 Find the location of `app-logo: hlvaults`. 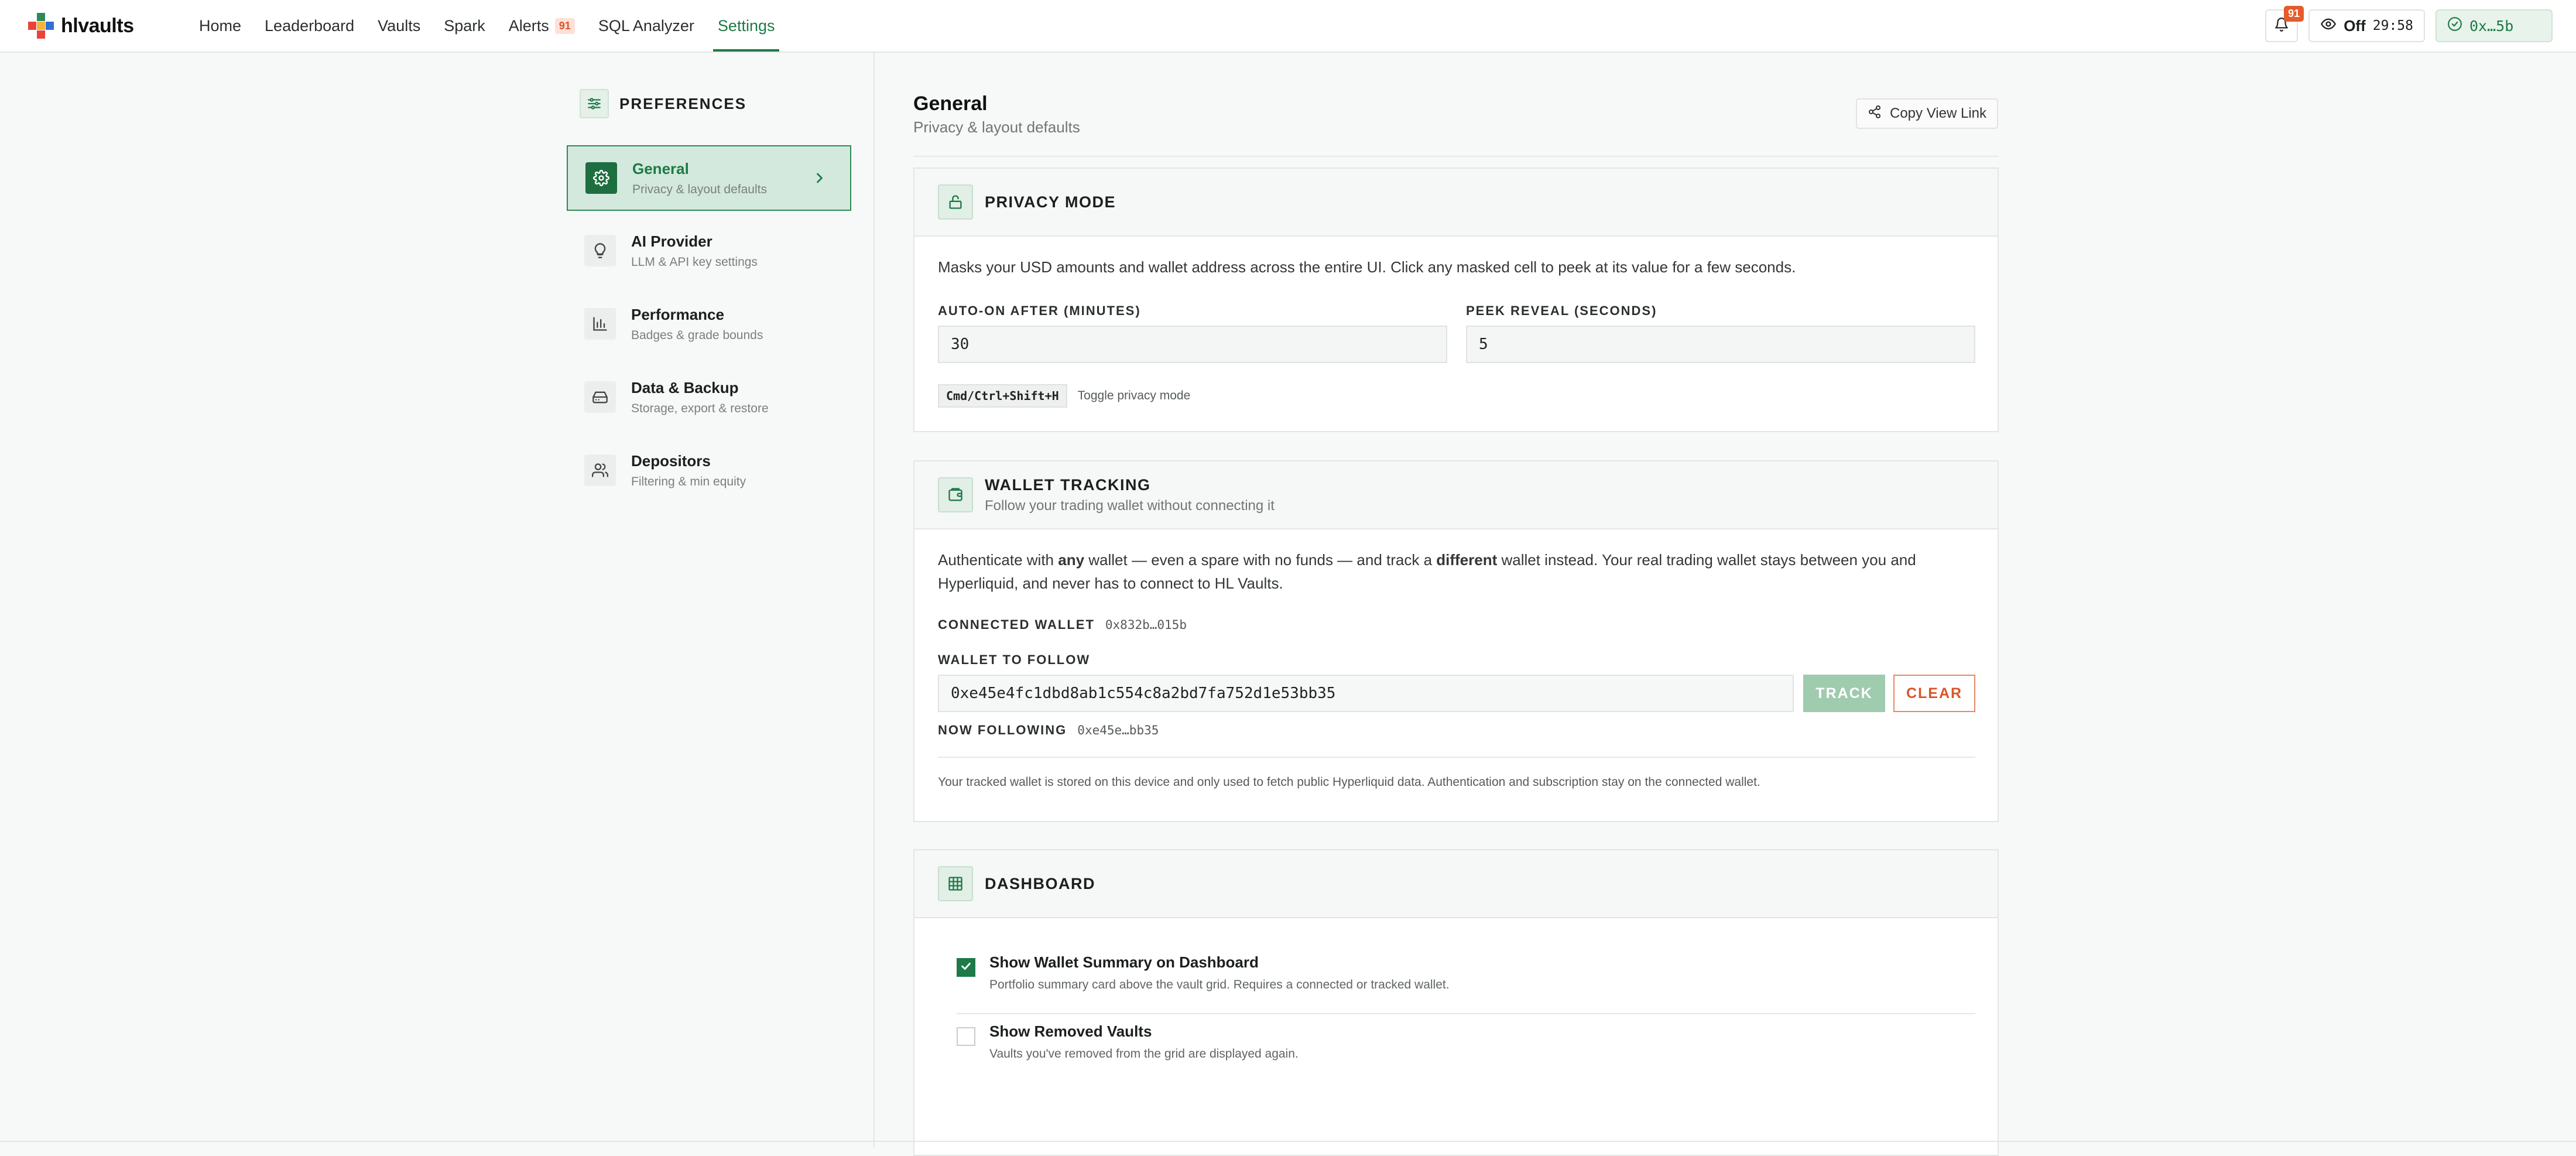

app-logo: hlvaults is located at coordinates (81, 26).